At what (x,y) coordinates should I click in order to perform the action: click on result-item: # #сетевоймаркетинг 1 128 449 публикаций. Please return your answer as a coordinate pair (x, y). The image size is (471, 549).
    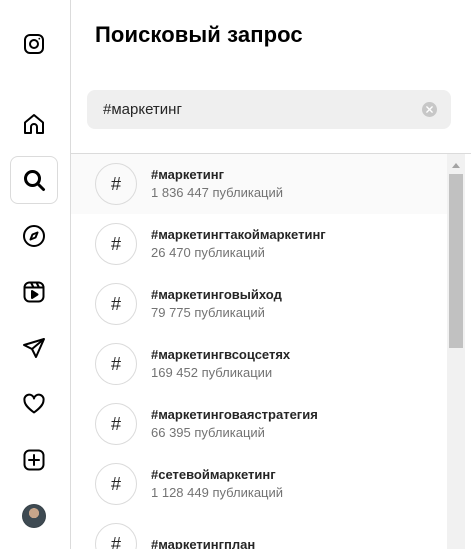
    Looking at the image, I should click on (259, 484).